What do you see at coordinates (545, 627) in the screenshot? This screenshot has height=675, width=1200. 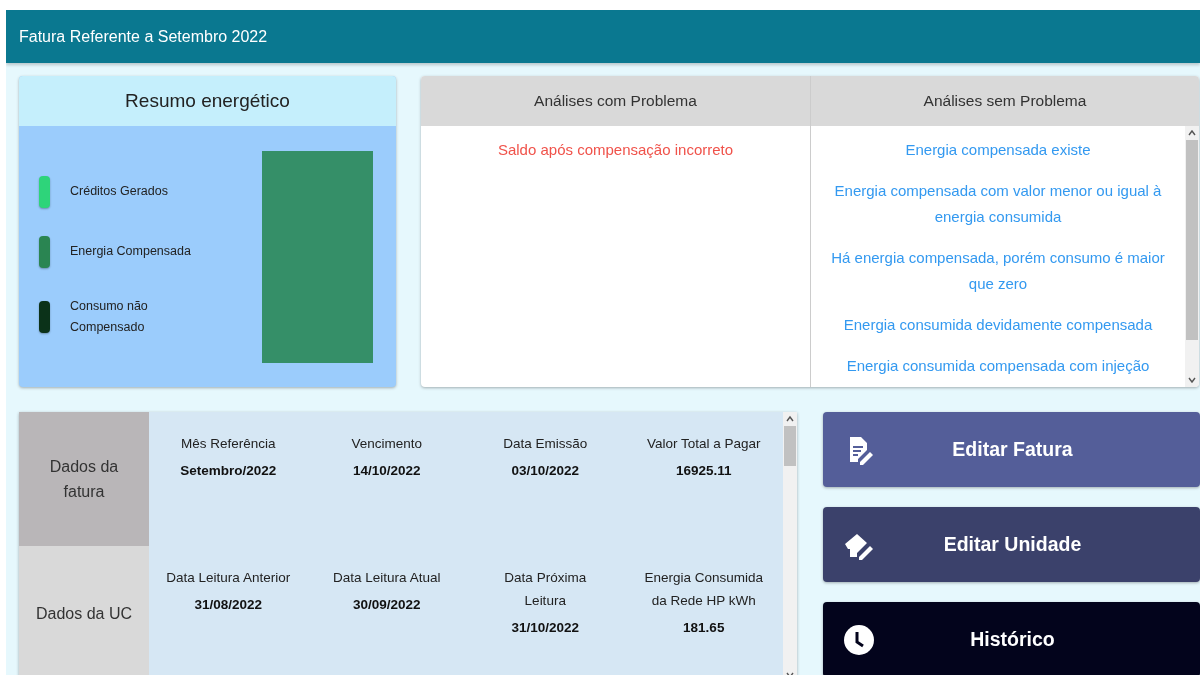 I see `field-value: 31/10/2022` at bounding box center [545, 627].